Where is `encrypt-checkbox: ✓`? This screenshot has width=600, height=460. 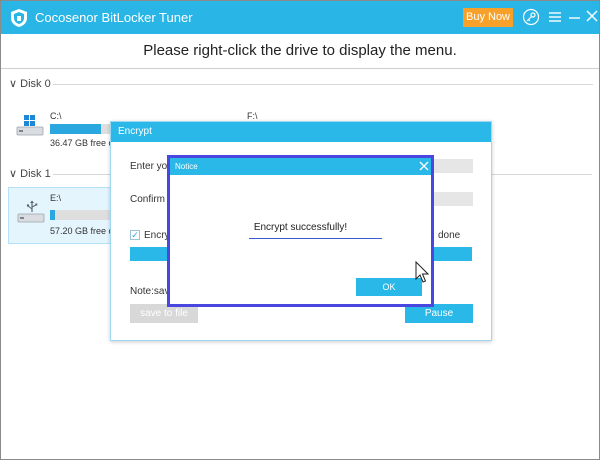
encrypt-checkbox: ✓ is located at coordinates (135, 235).